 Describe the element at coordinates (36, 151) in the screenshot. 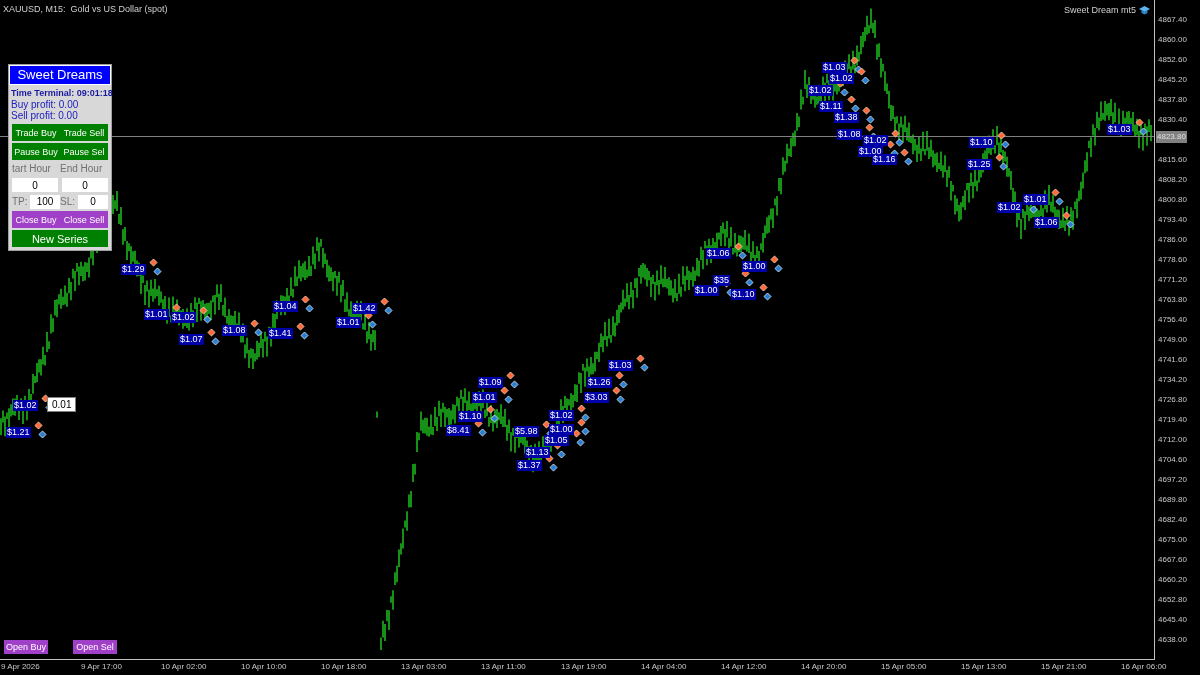

I see `pause-button: Pause Buy` at that location.